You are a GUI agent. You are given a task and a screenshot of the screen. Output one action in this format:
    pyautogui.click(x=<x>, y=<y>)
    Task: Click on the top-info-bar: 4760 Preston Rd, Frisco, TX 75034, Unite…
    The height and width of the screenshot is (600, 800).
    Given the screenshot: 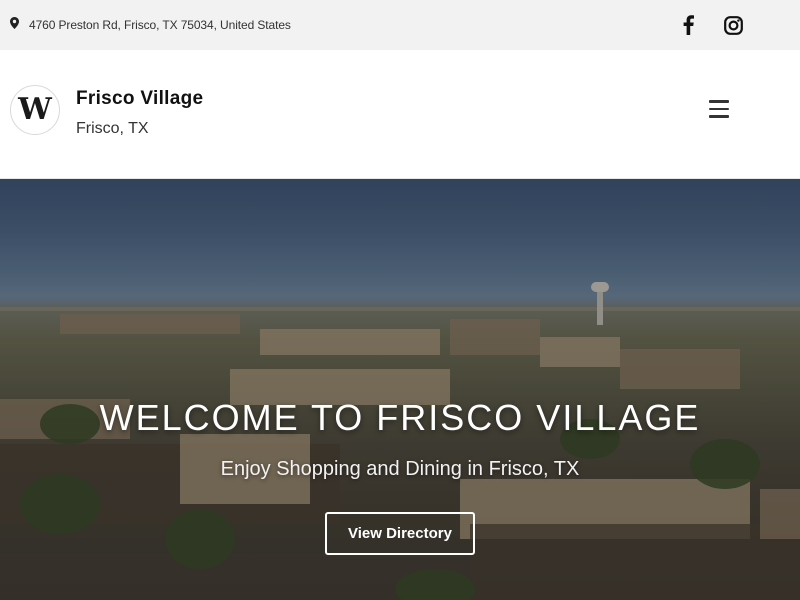 What is the action you would take?
    pyautogui.click(x=400, y=25)
    